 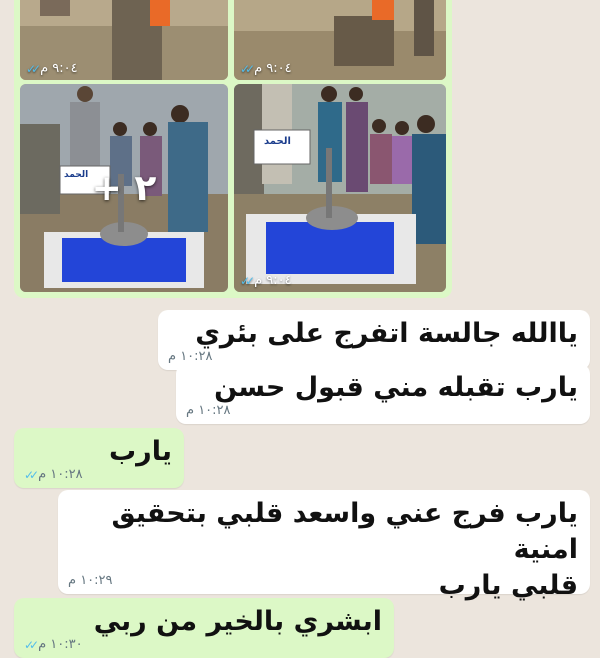 What do you see at coordinates (140, 451) in the screenshot?
I see `message-text: يارب` at bounding box center [140, 451].